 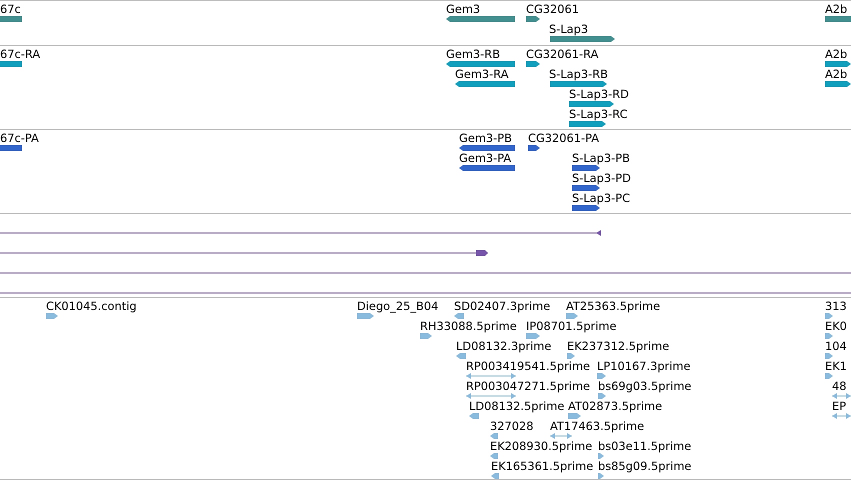 I want to click on feature-label: S-Lap3-RC, so click(x=598, y=114).